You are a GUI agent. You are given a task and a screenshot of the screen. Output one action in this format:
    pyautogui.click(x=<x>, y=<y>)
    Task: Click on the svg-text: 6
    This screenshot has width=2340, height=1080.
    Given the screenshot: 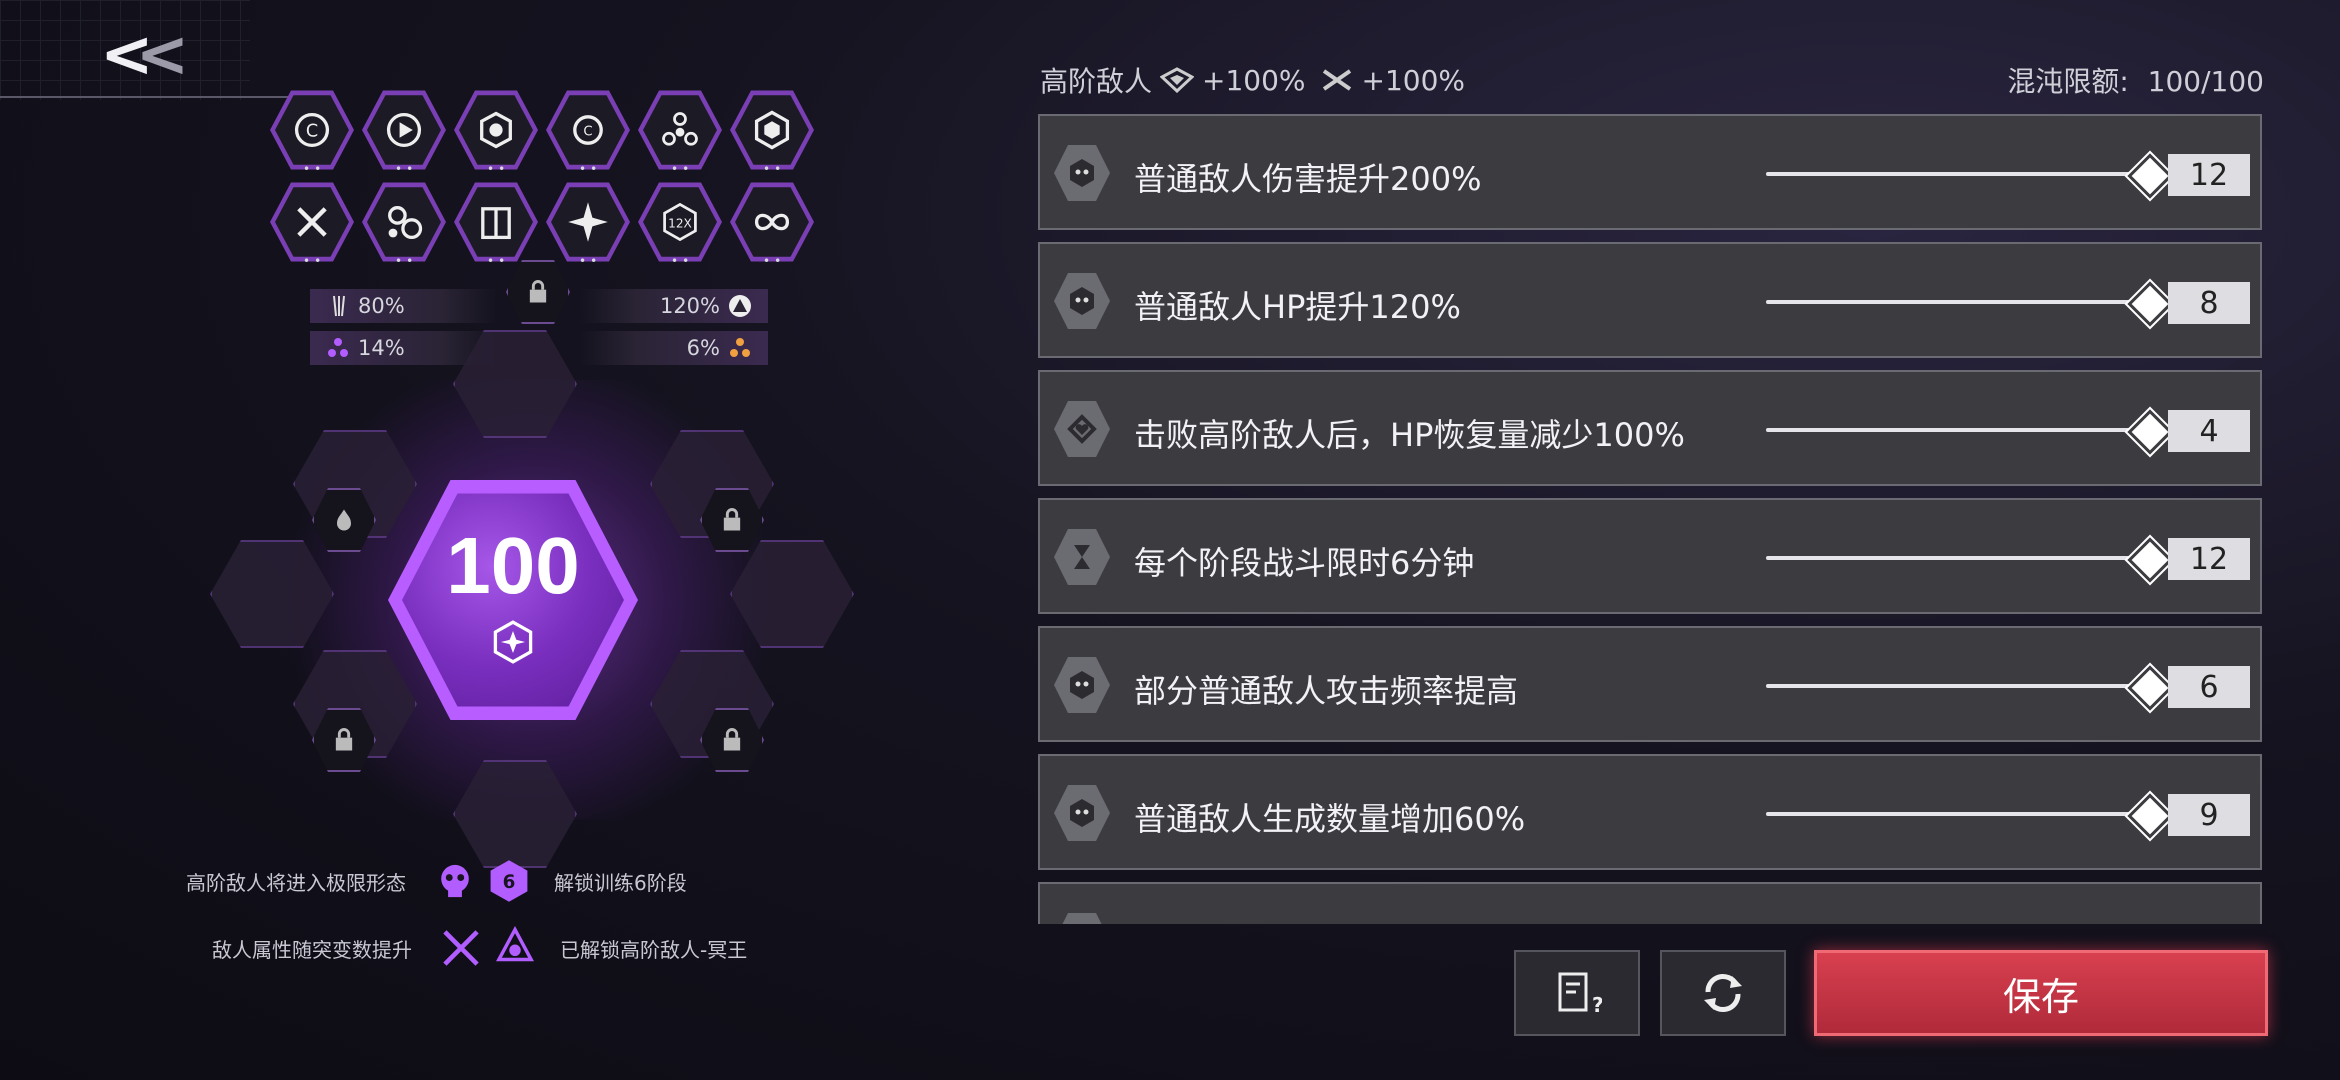 What is the action you would take?
    pyautogui.click(x=509, y=882)
    